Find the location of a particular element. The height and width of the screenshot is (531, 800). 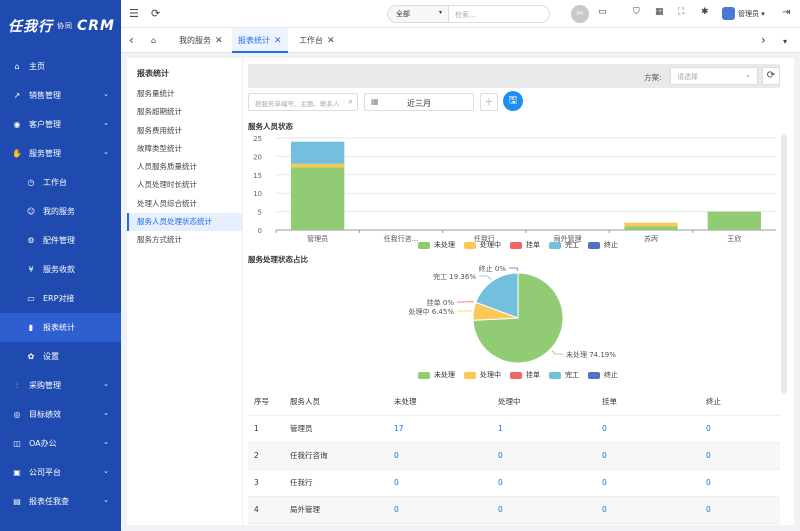

column-header: 序号 is located at coordinates (266, 402).